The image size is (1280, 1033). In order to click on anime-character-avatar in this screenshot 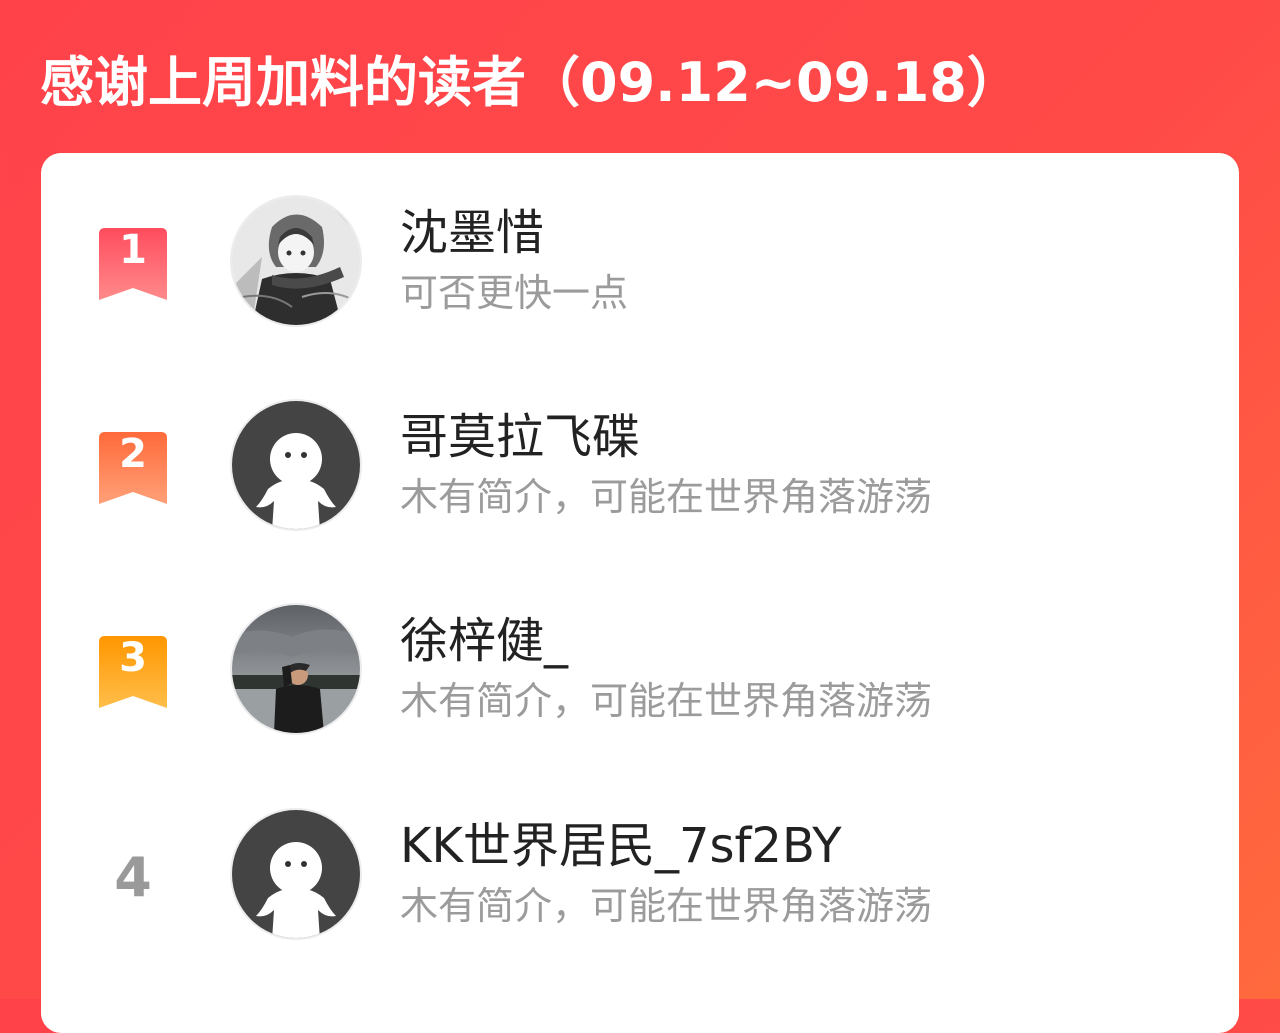, I will do `click(296, 261)`.